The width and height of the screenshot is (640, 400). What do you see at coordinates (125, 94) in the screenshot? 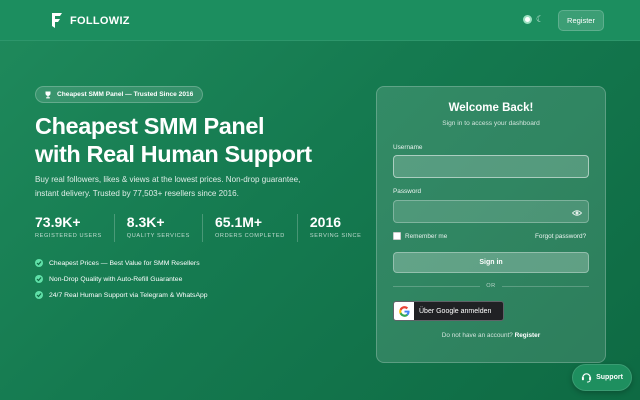
I see `badge-text: Cheapest SMM Panel — Trusted Since 2016` at bounding box center [125, 94].